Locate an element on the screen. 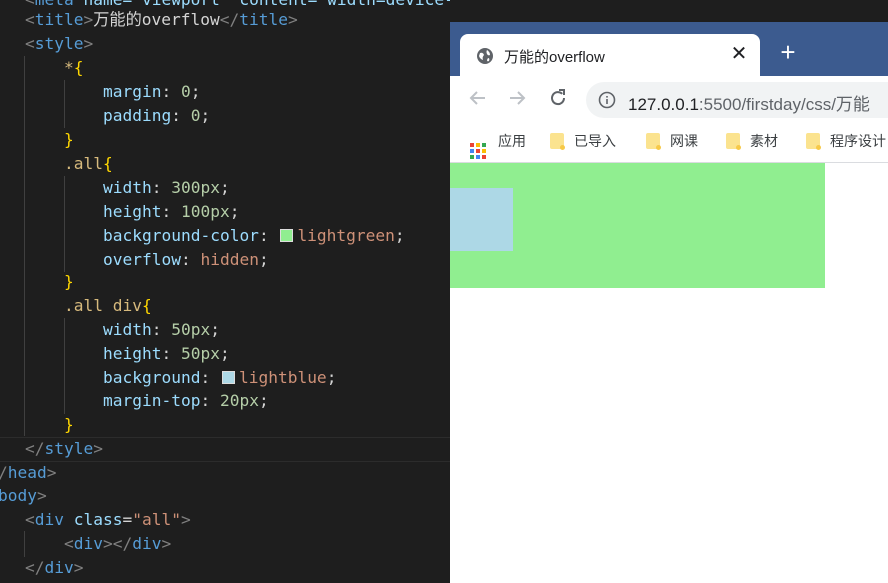  code-line: *{ is located at coordinates (74, 67).